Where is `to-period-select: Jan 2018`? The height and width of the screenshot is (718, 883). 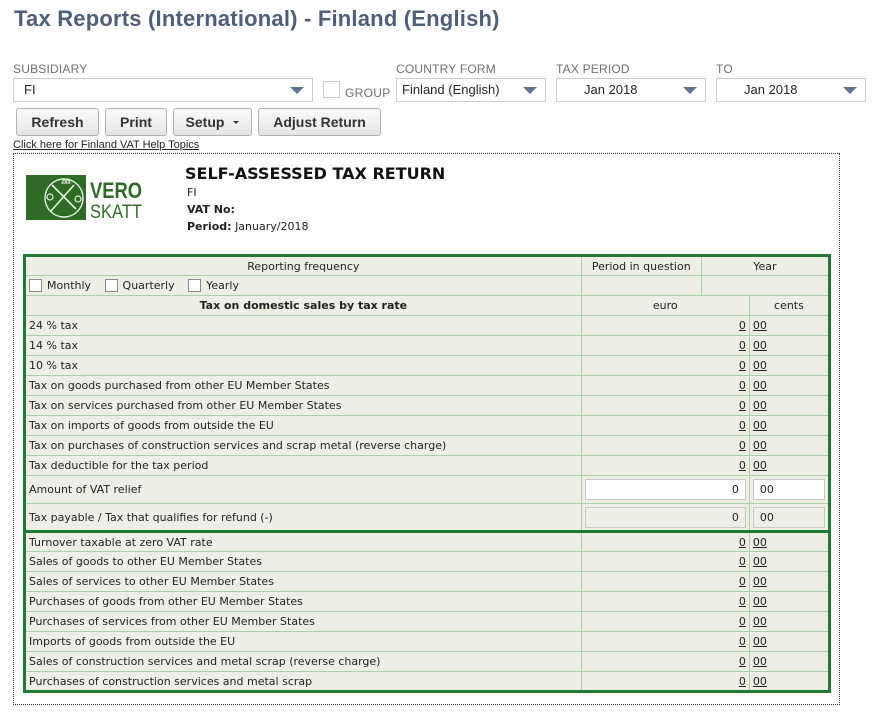 to-period-select: Jan 2018 is located at coordinates (791, 90).